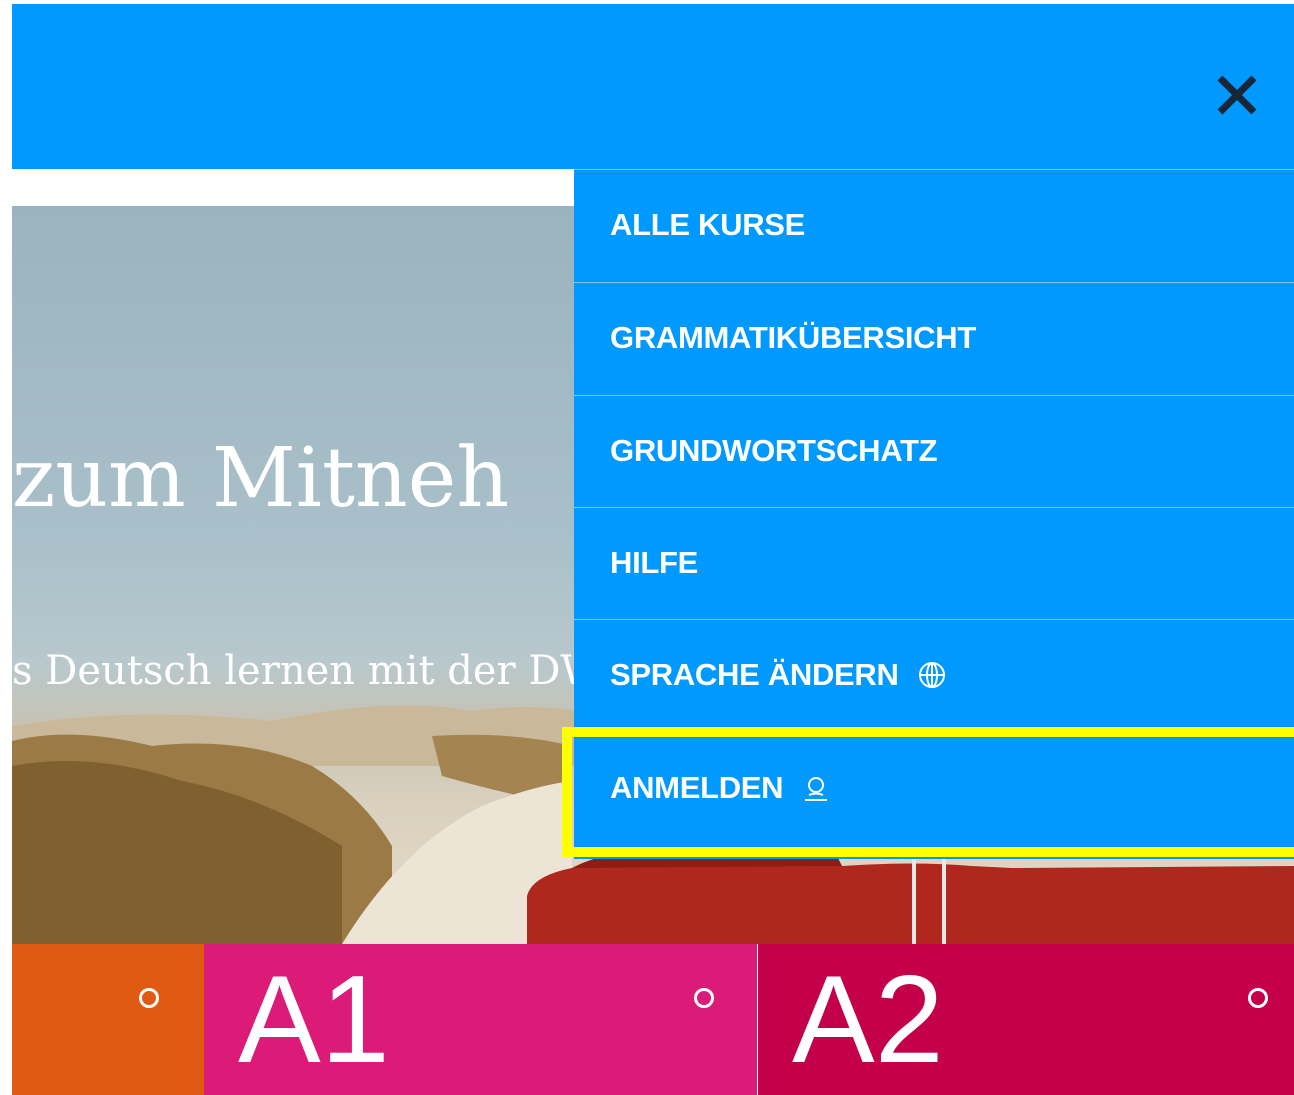  I want to click on top-header, so click(653, 86).